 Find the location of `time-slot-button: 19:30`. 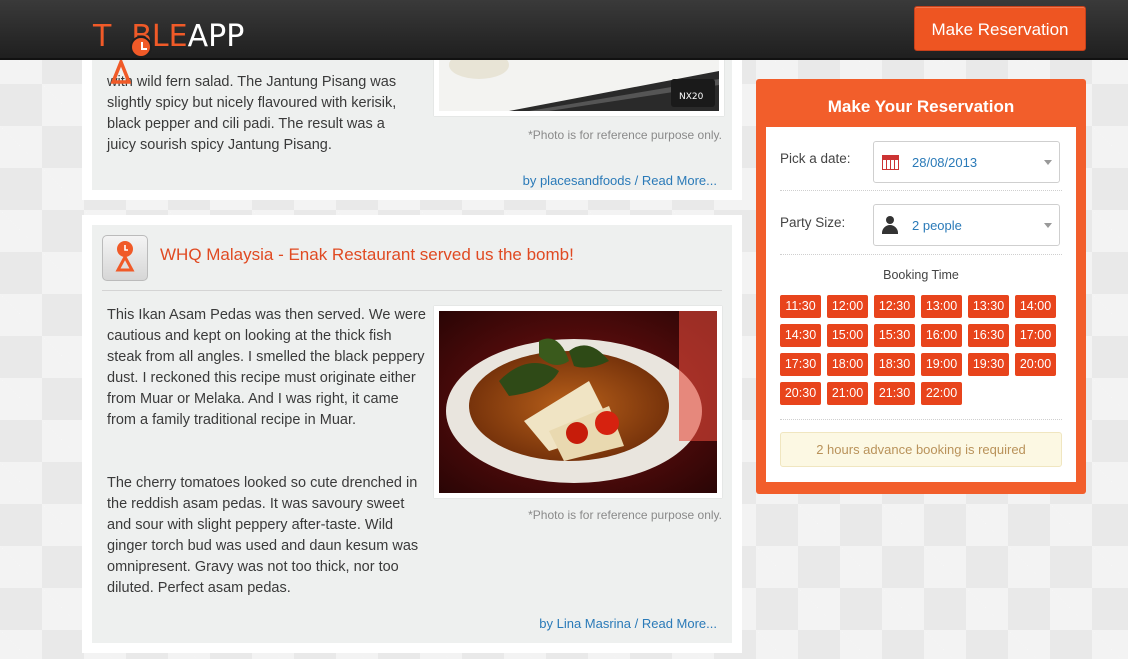

time-slot-button: 19:30 is located at coordinates (988, 364).